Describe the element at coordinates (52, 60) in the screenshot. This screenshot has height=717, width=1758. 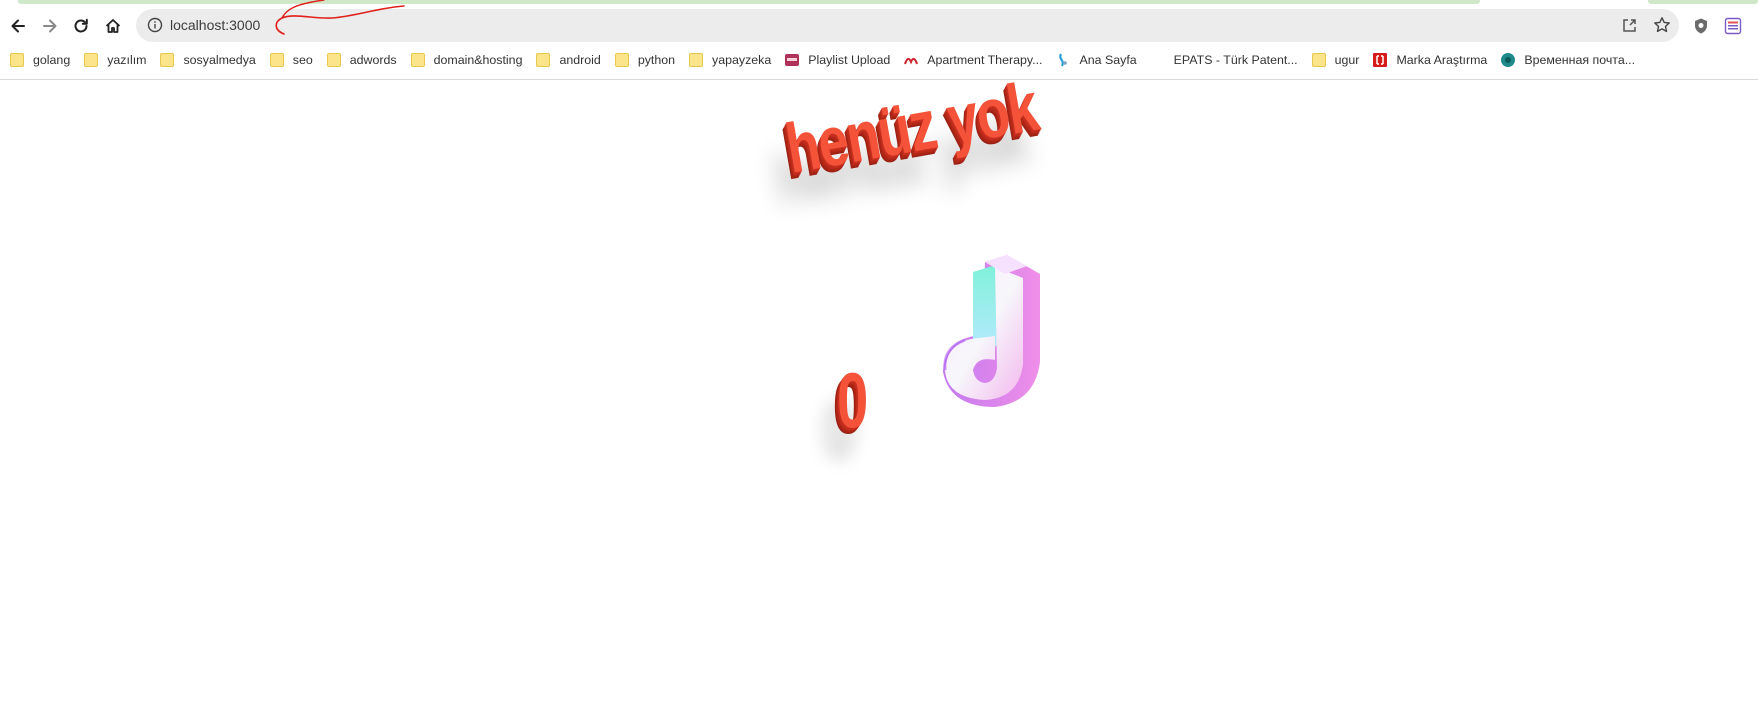
I see `bookmark-label: golang` at that location.